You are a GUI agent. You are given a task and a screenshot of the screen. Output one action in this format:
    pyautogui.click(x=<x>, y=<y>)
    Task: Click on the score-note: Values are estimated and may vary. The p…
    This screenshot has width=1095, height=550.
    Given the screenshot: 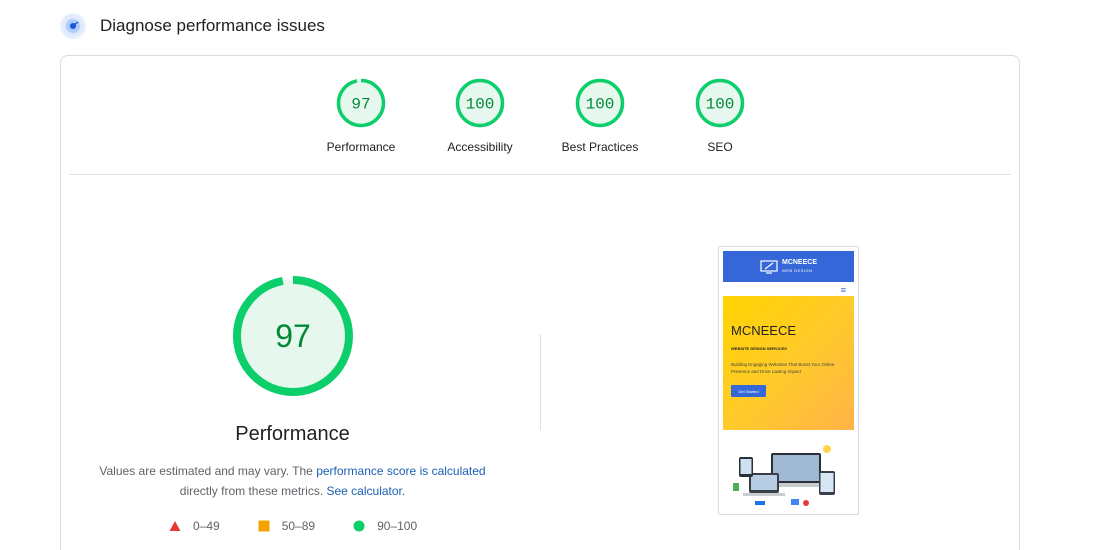 What is the action you would take?
    pyautogui.click(x=292, y=481)
    